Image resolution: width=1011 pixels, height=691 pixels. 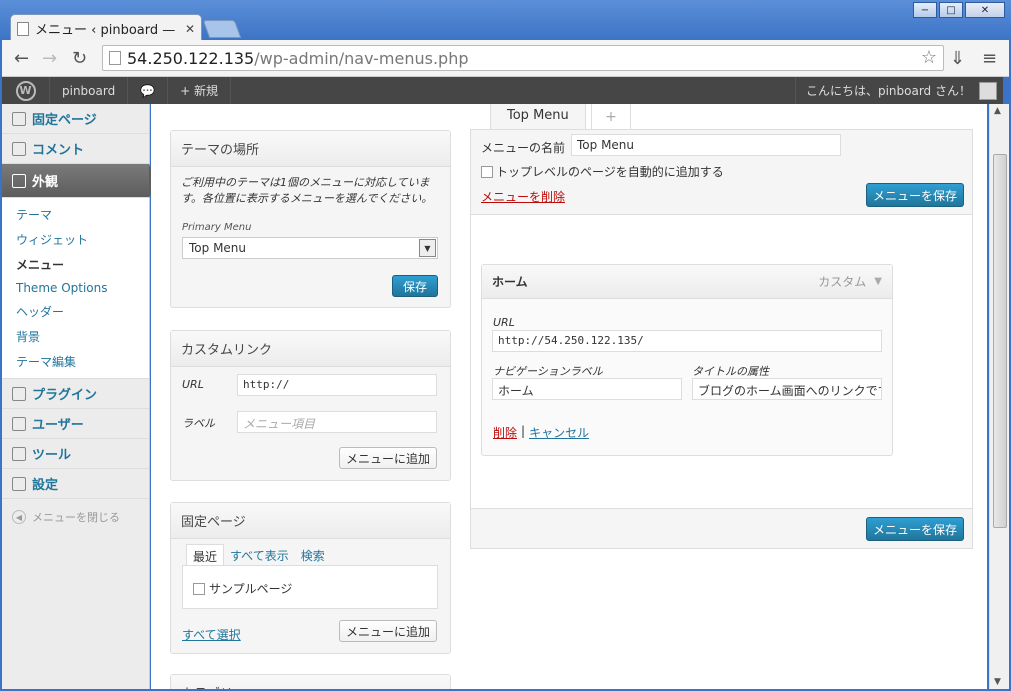 I want to click on url-label: URL, so click(x=193, y=384).